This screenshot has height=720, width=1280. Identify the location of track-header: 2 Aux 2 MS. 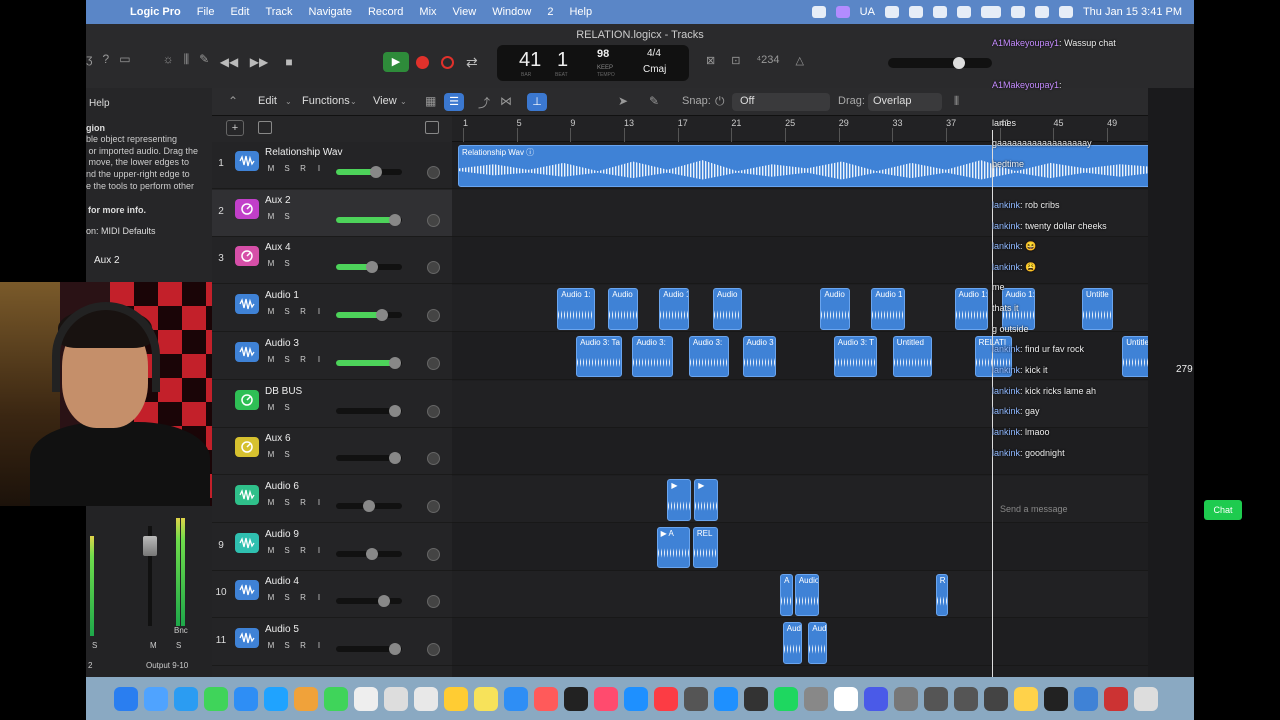
(332, 213).